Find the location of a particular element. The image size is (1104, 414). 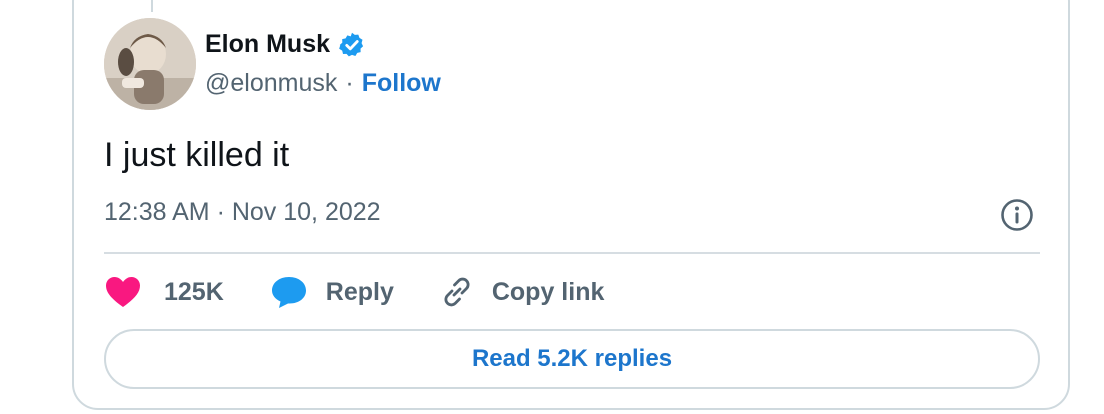

handle-row: @elonmusk · Follow is located at coordinates (323, 83).